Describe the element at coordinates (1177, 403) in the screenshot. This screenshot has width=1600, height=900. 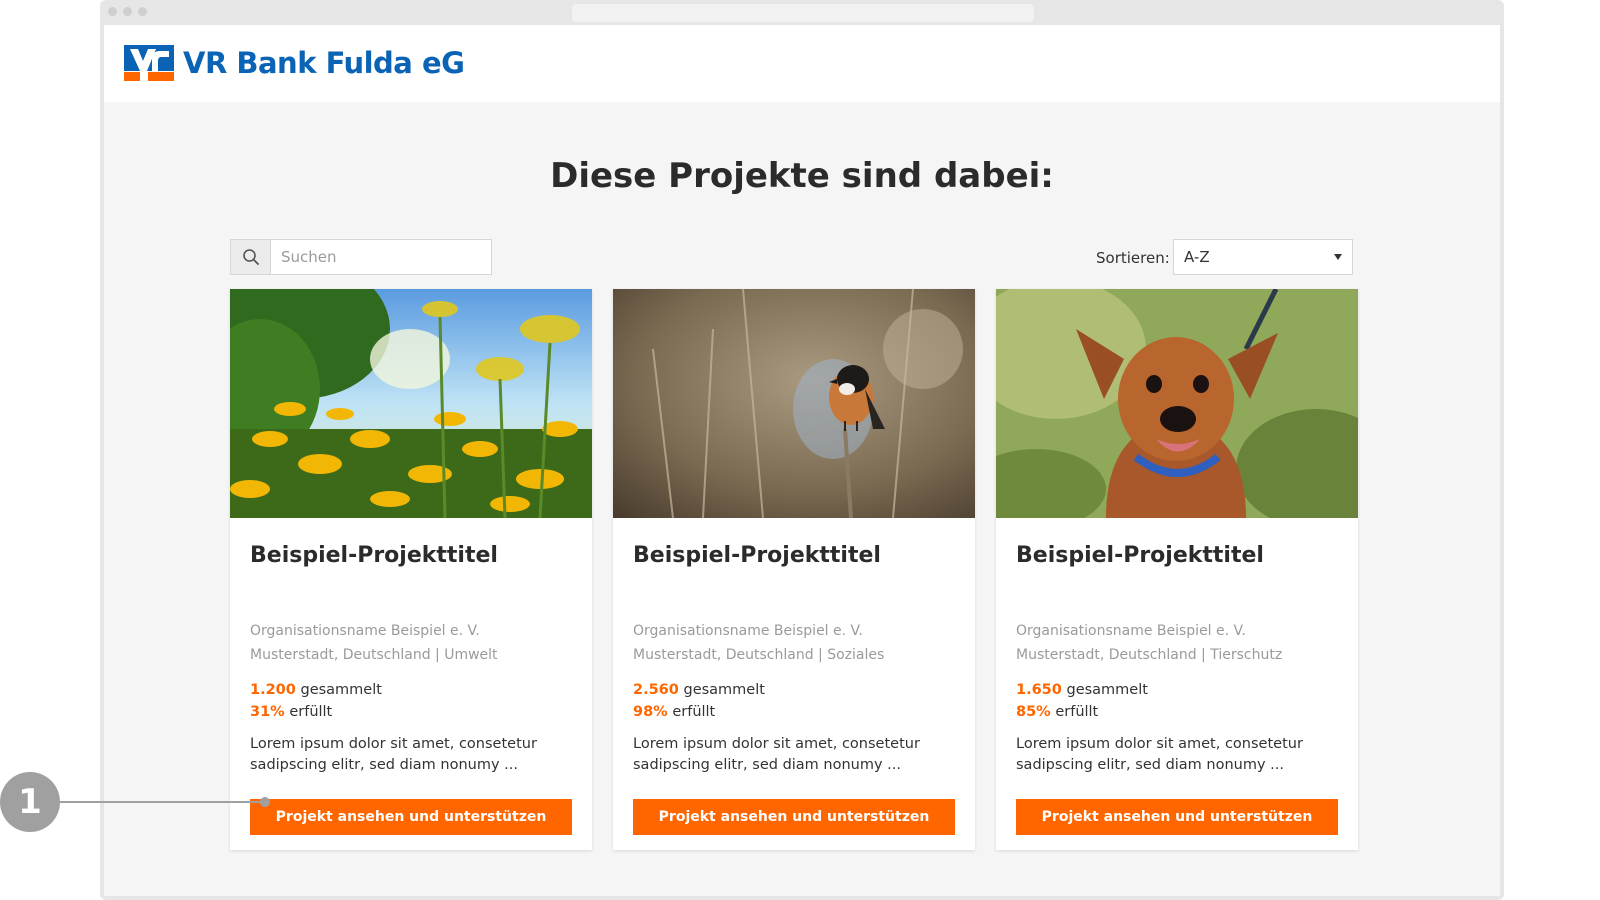
I see `project-image-dog` at that location.